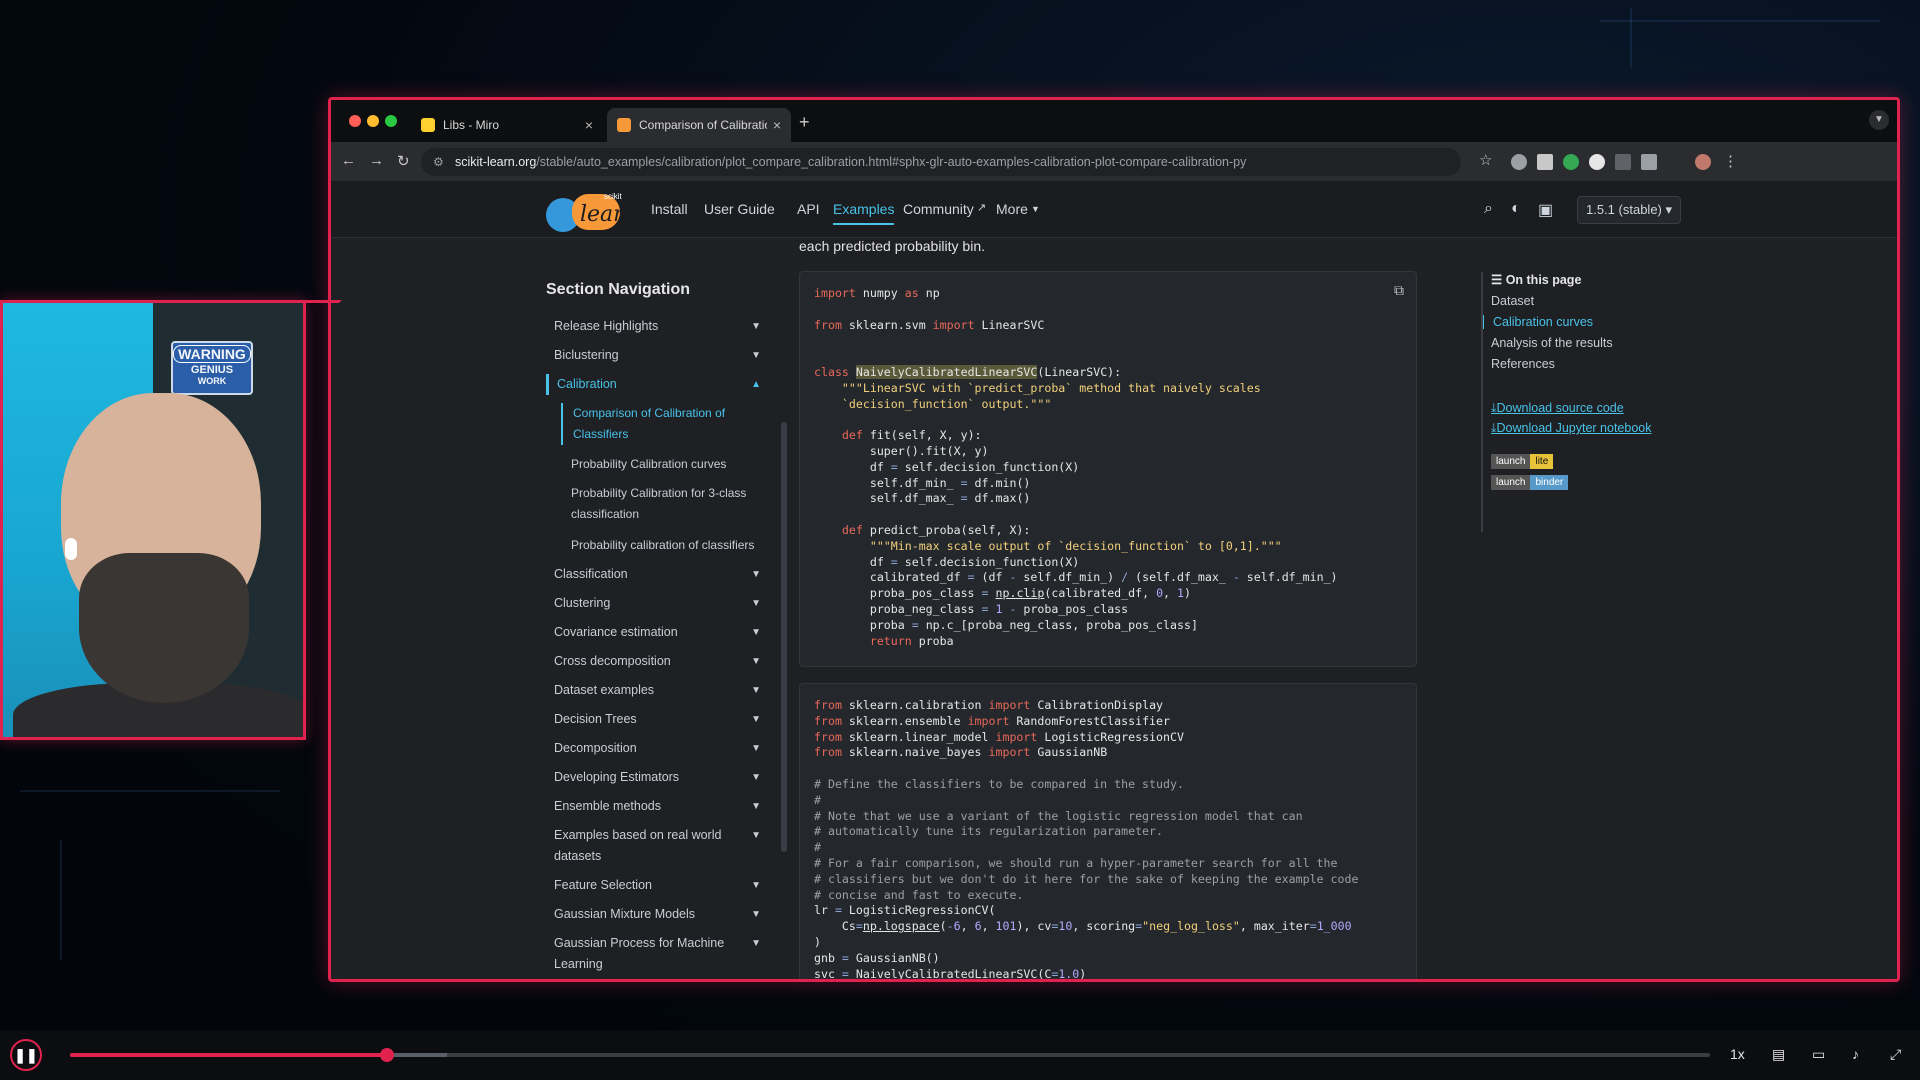 This screenshot has height=1080, width=1920. I want to click on volume-icon: ♪, so click(1855, 1054).